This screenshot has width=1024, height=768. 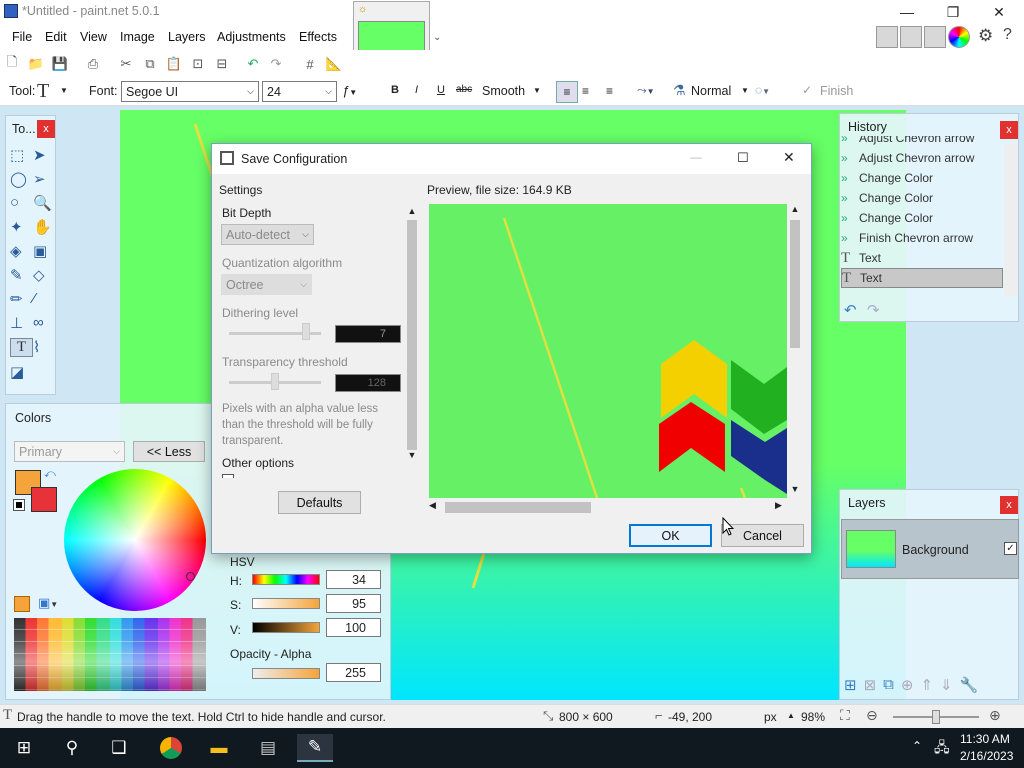 I want to click on zoom-to-window-icon: ⛶, so click(x=845, y=715).